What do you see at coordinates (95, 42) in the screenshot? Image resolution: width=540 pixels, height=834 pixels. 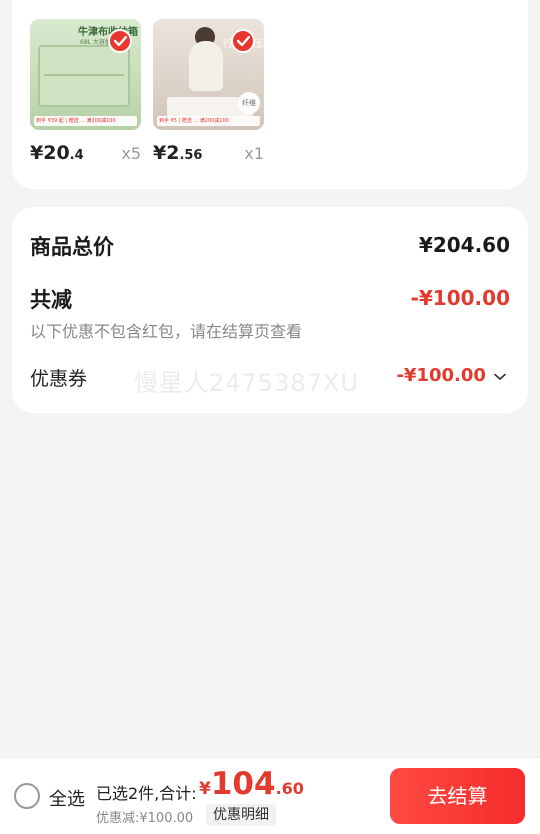 I see `thumbnail-subtitle: 68L 大容量` at bounding box center [95, 42].